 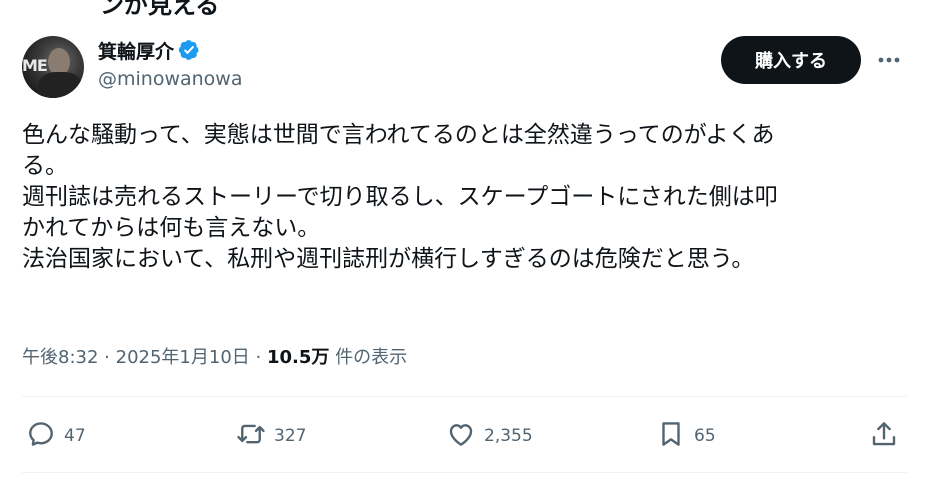 I want to click on tweet-timestamp-link: 午後8:32 · 2025年1月10日, so click(x=136, y=357).